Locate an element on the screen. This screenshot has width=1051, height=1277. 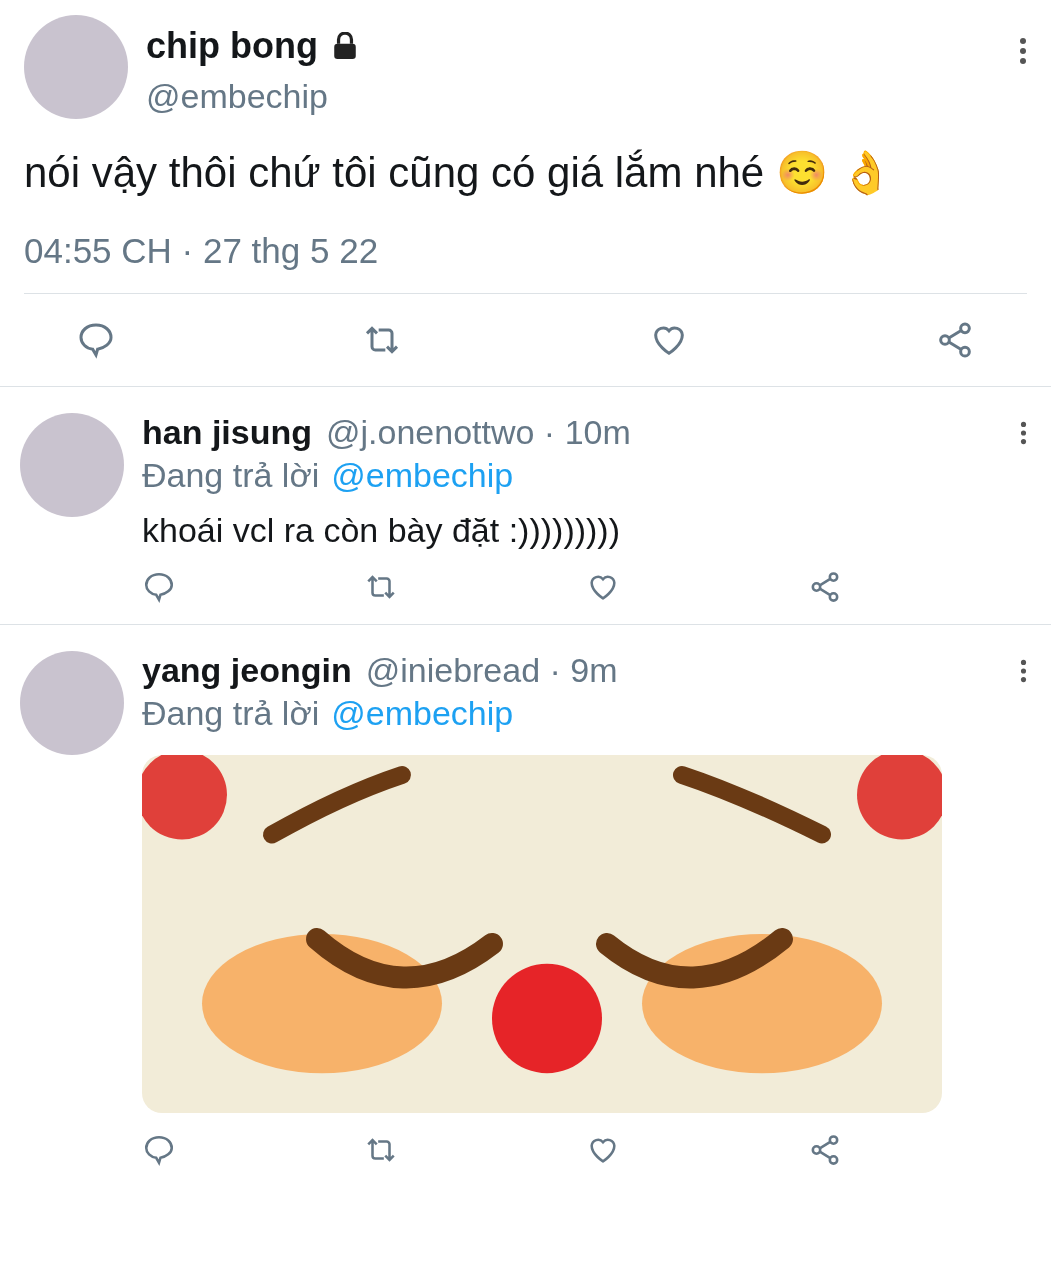
author-handle: @embechip is located at coordinates (237, 96).